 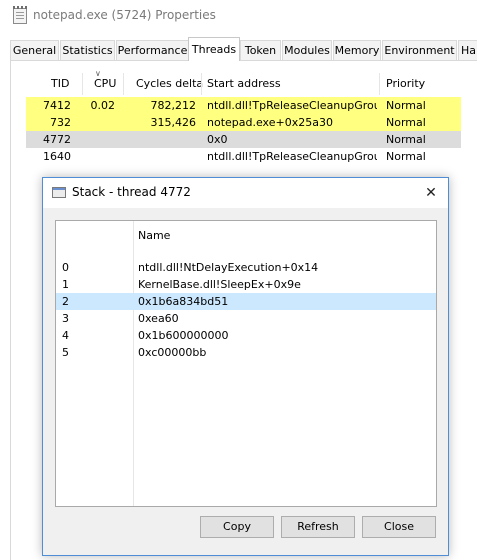 What do you see at coordinates (65, 267) in the screenshot?
I see `frame-index: 0` at bounding box center [65, 267].